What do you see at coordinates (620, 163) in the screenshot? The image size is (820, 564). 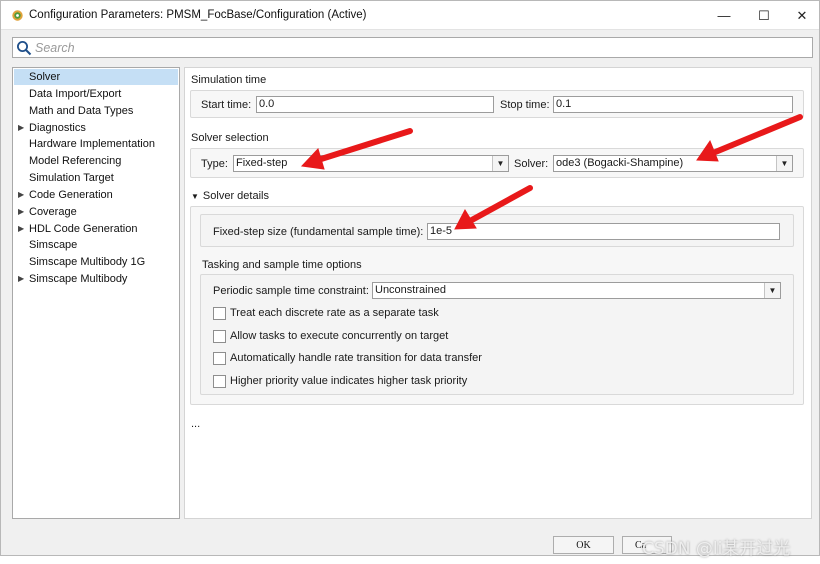 I see `dropdown-value: ode3 (Bogacki-Shampine)` at bounding box center [620, 163].